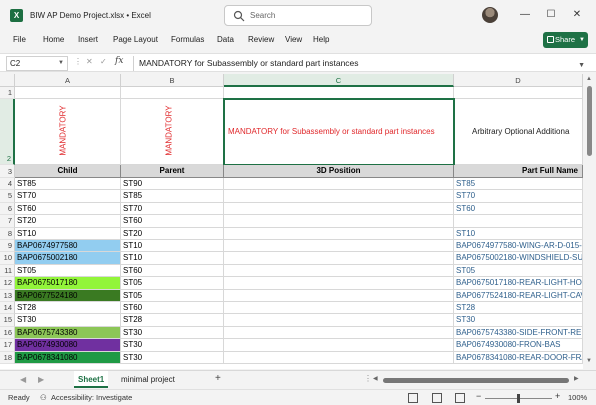 The width and height of the screenshot is (596, 405). What do you see at coordinates (339, 209) in the screenshot?
I see `cell-c6` at bounding box center [339, 209].